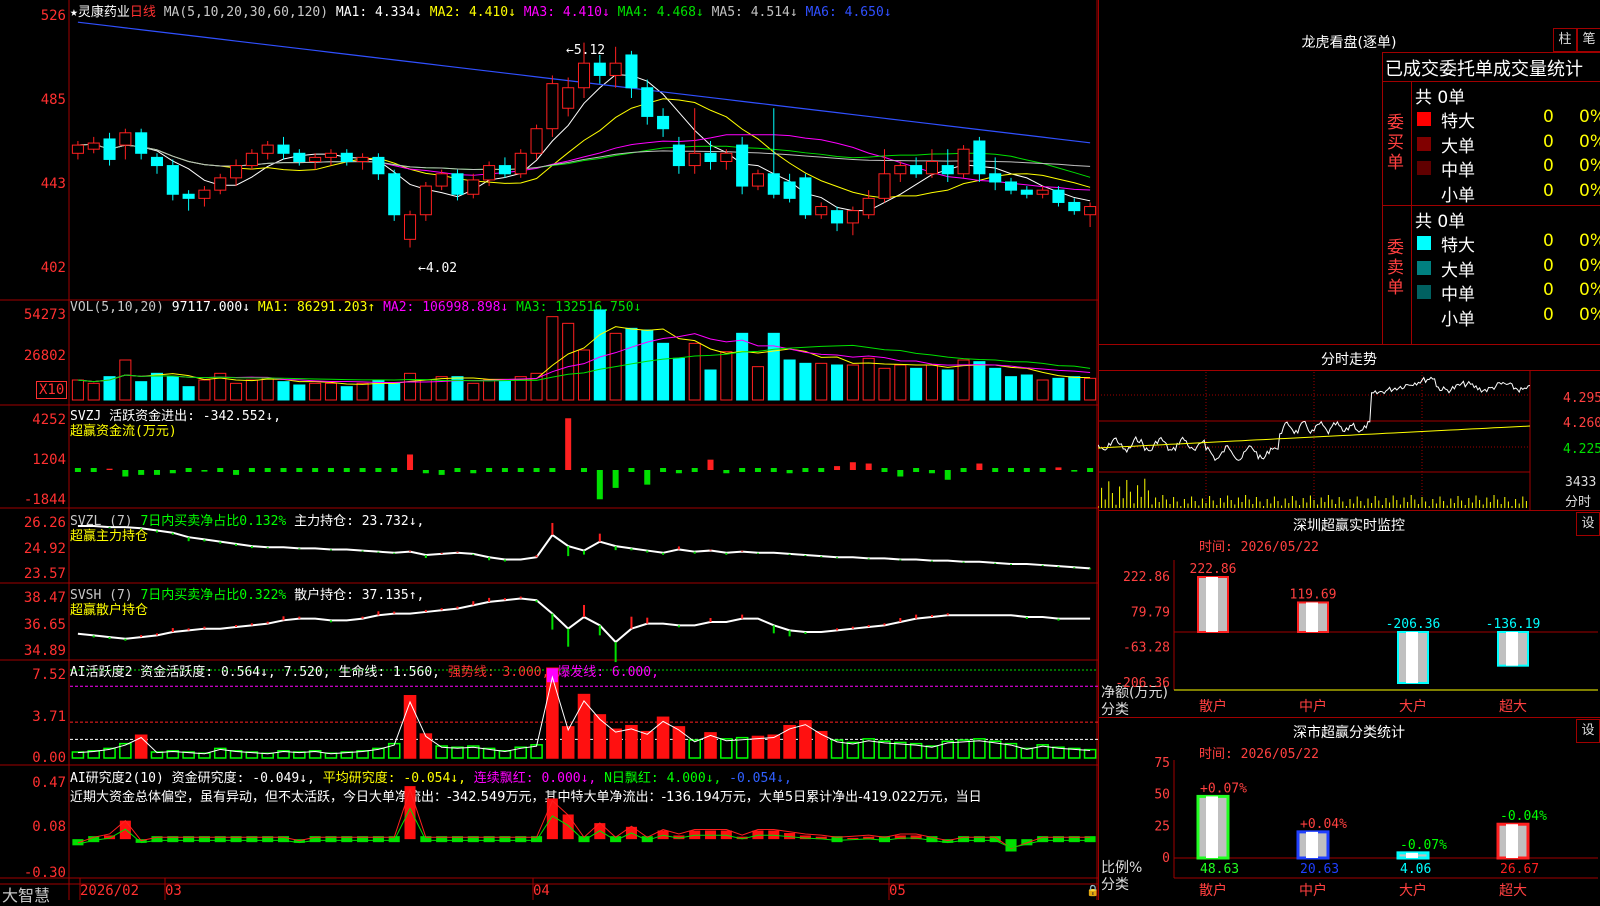  Describe the element at coordinates (1213, 706) in the screenshot. I see `monitor-category: 散户` at that location.